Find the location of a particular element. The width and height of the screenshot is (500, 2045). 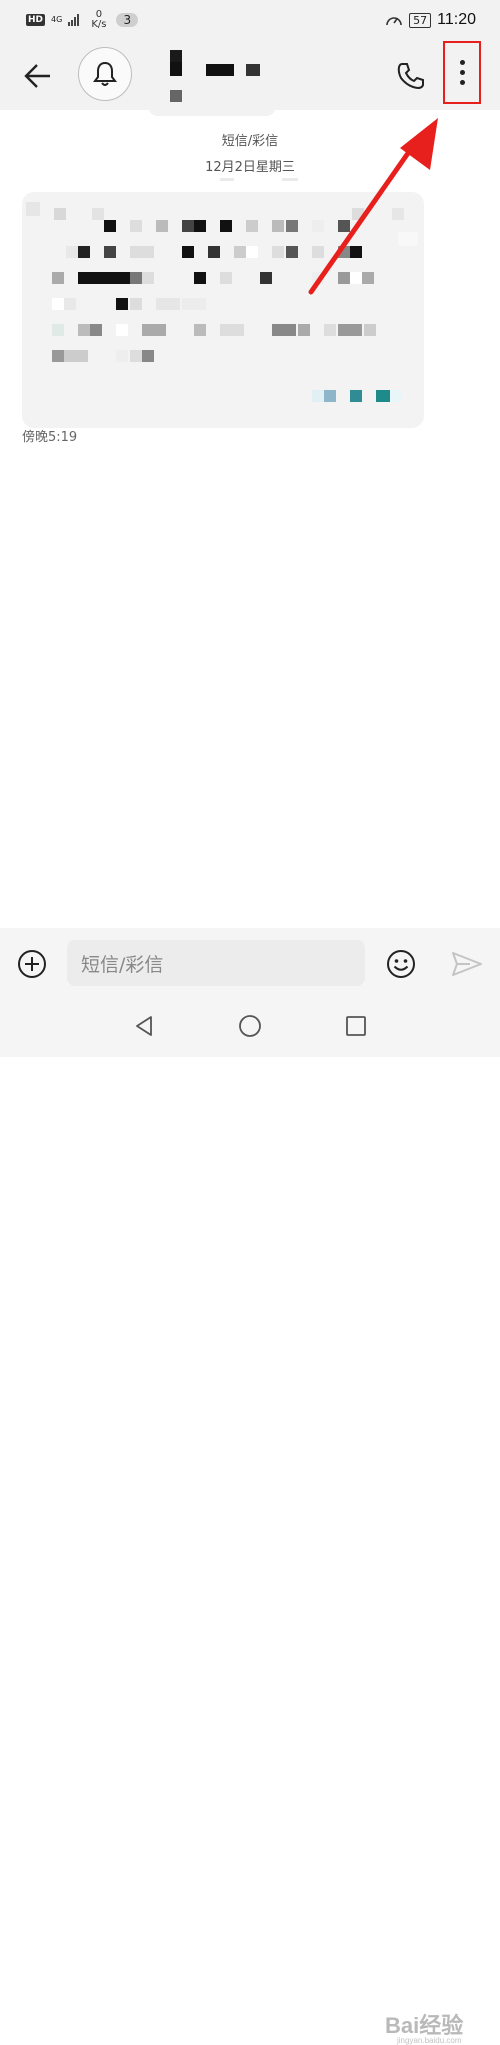

send-icon is located at coordinates (467, 964).